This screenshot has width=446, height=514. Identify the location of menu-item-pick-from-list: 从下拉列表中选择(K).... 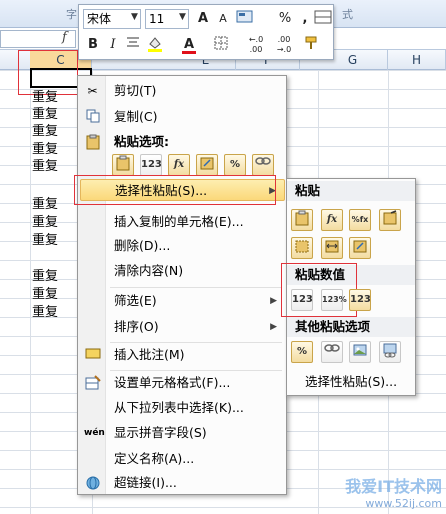
(182, 408).